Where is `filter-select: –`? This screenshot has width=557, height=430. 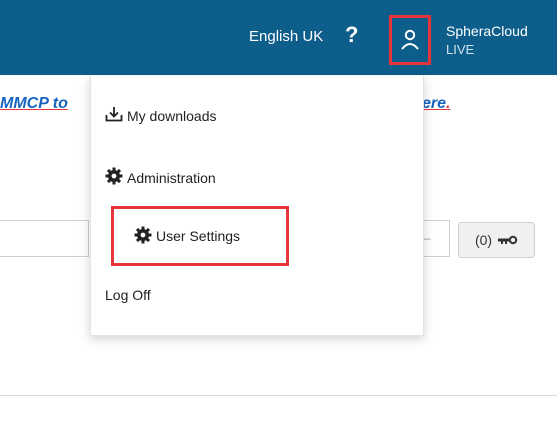
filter-select: – is located at coordinates (436, 238).